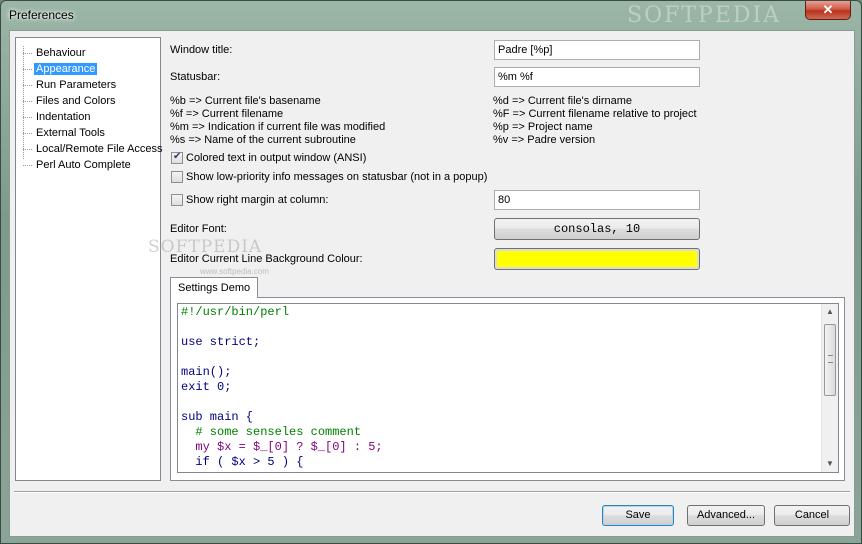  I want to click on tree-item-label: External Tools, so click(70, 133).